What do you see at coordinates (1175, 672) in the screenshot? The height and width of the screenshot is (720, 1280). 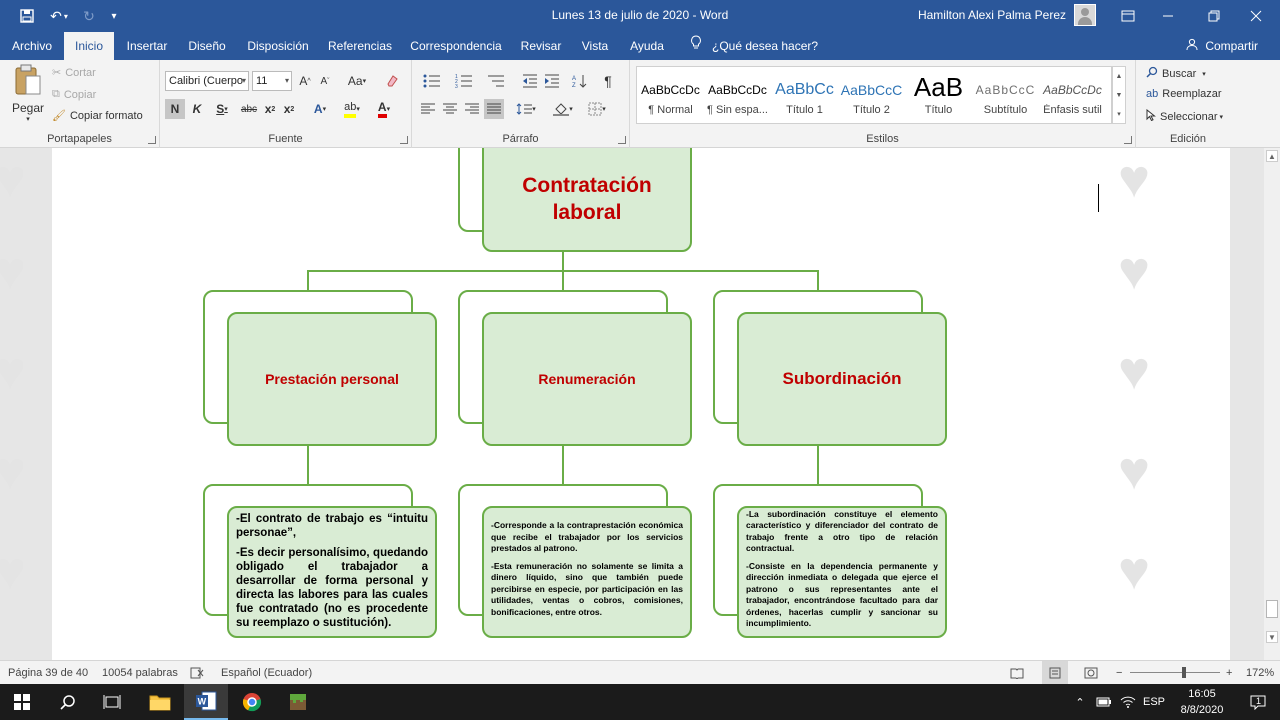 I see `zoom-slider` at bounding box center [1175, 672].